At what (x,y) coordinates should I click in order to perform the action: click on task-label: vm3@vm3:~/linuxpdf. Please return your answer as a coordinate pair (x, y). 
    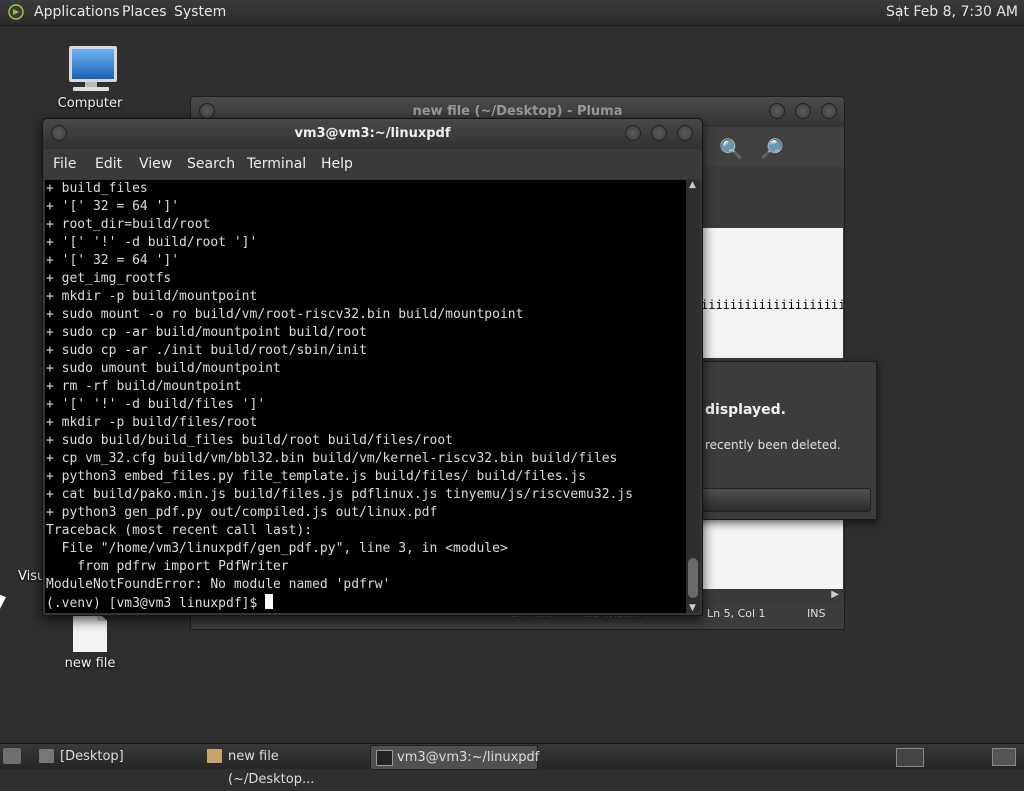
    Looking at the image, I should click on (468, 757).